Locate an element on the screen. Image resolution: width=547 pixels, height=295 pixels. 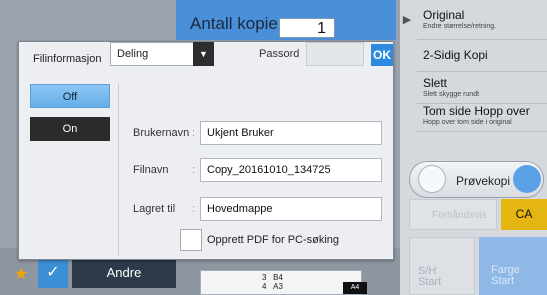
pdf-search-checkbox-label: Opprett PDF for PC-søking is located at coordinates (273, 240).